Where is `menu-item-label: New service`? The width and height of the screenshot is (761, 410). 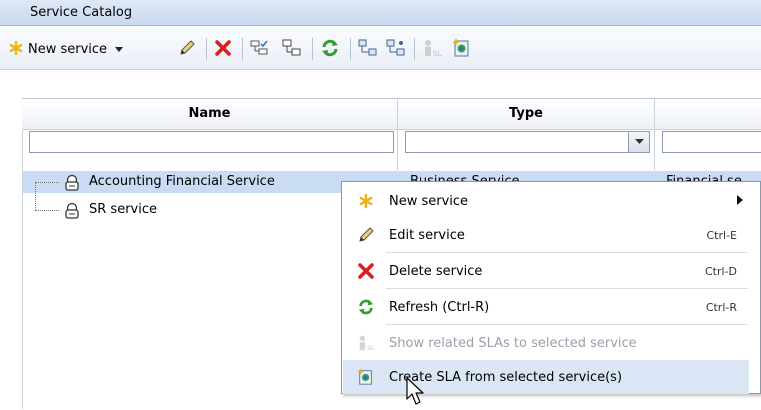
menu-item-label: New service is located at coordinates (429, 201).